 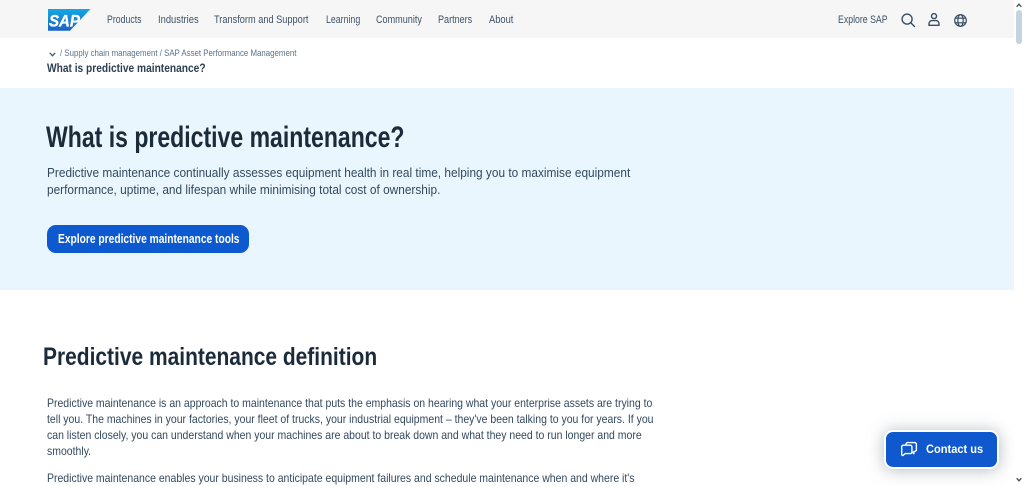 I want to click on svg-text: SAP, so click(x=64, y=21).